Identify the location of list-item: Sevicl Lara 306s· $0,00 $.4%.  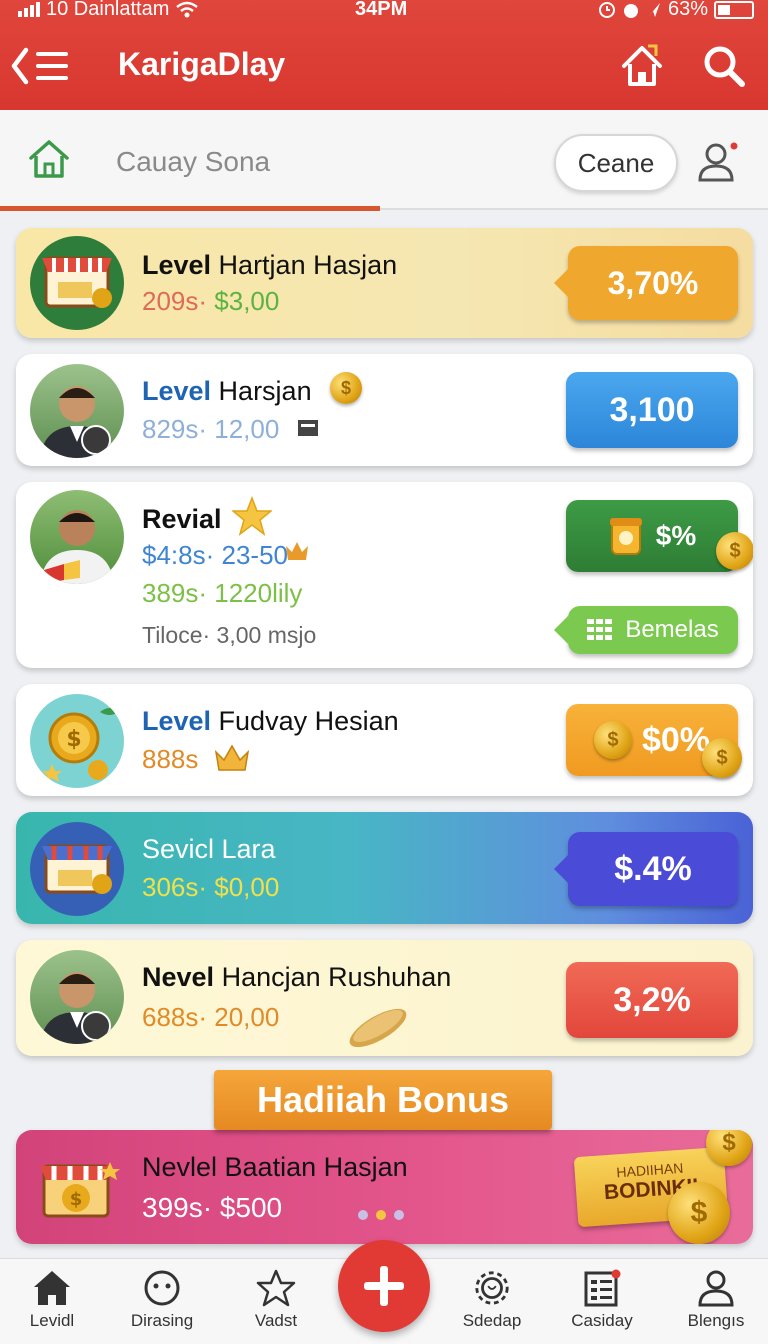
(384, 868).